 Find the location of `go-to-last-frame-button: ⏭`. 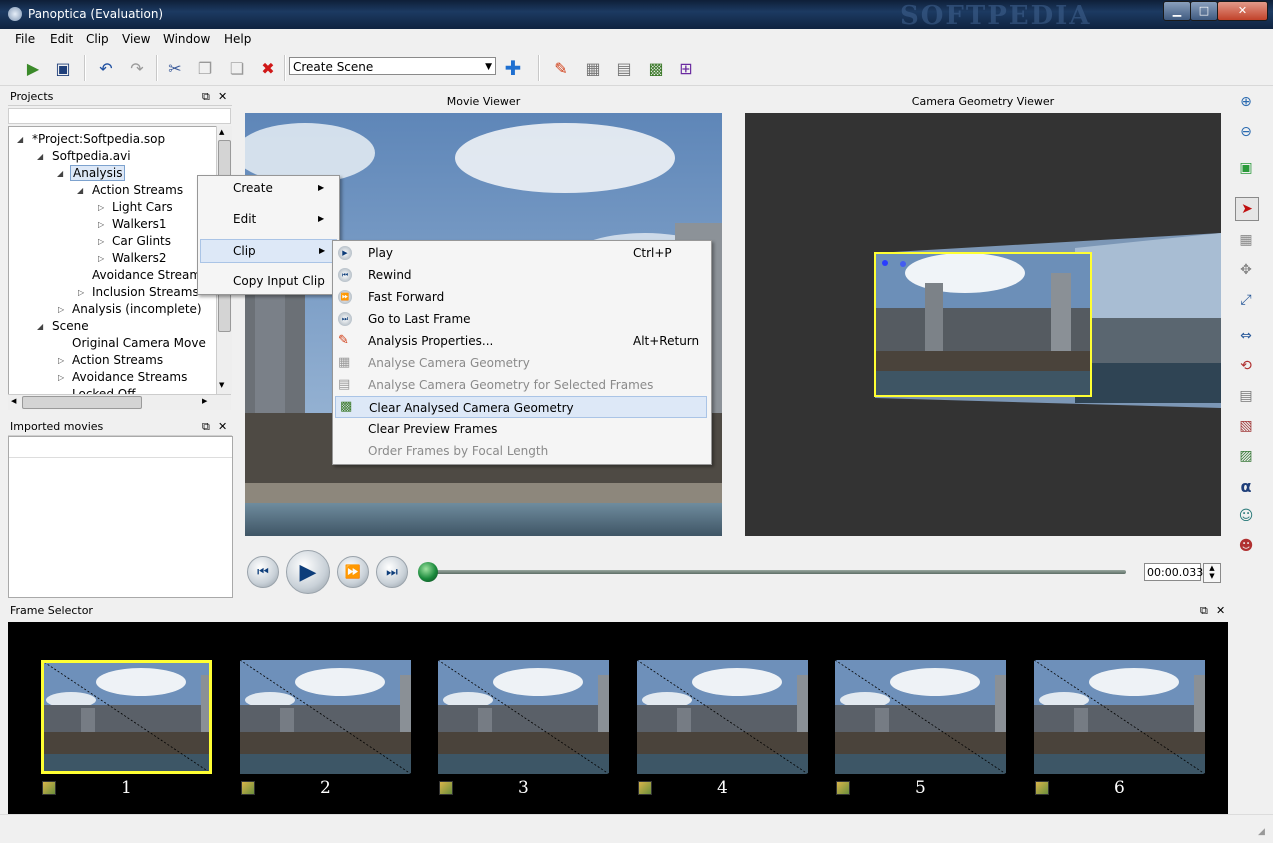

go-to-last-frame-button: ⏭ is located at coordinates (392, 572).